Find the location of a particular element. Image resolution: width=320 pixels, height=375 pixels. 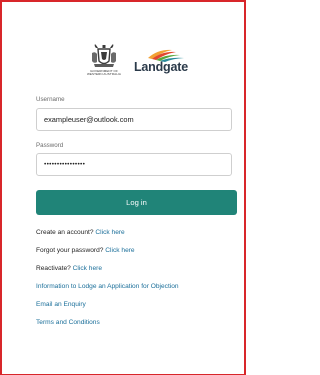

landgate-logo-text: Landgate is located at coordinates (161, 67).